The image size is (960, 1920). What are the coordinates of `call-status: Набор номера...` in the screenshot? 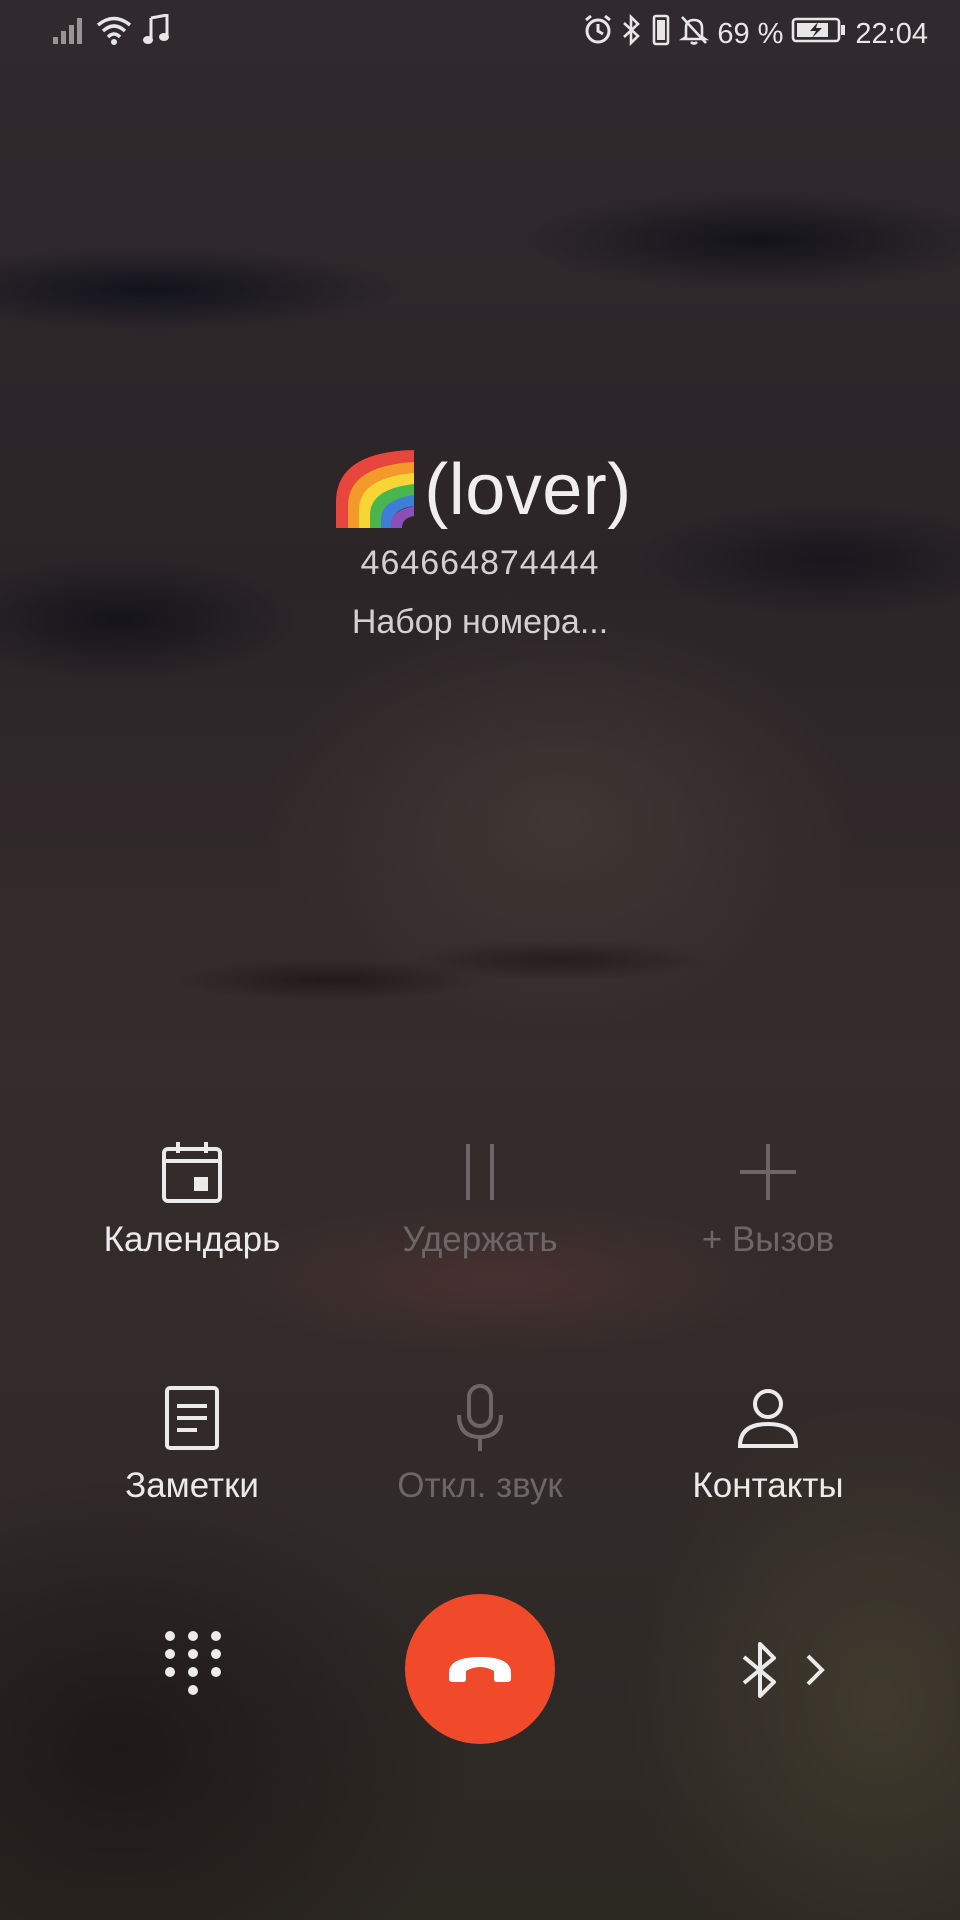 It's located at (480, 622).